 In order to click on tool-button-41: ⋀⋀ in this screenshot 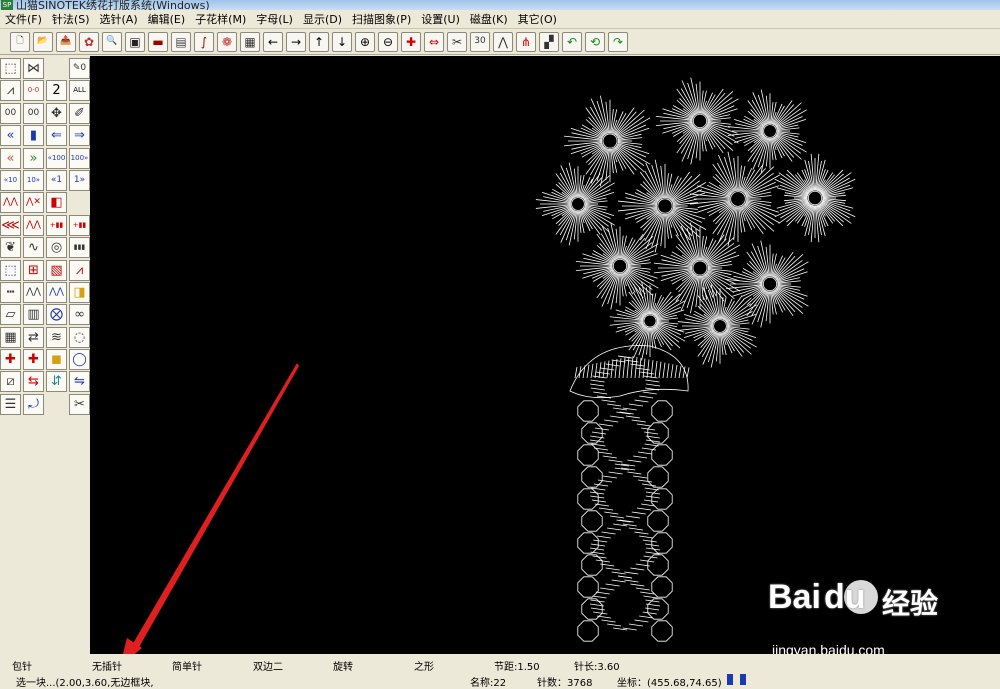, I will do `click(33, 292)`.